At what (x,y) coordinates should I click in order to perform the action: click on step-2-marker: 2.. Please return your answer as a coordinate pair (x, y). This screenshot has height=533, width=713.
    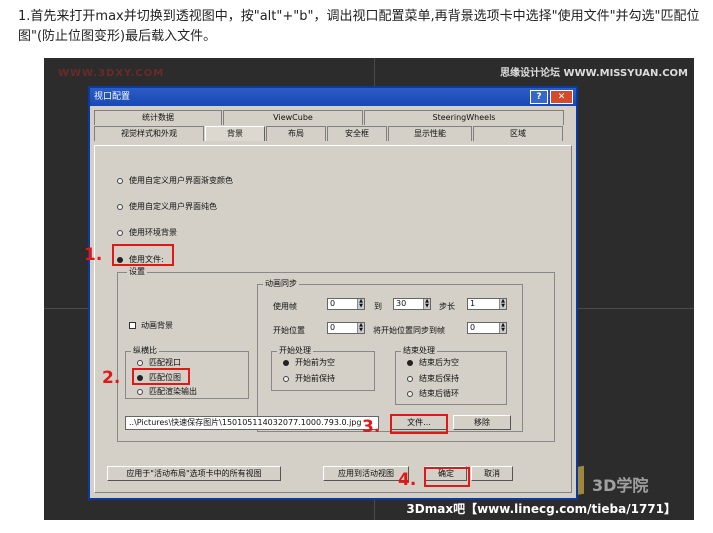
    Looking at the image, I should click on (111, 378).